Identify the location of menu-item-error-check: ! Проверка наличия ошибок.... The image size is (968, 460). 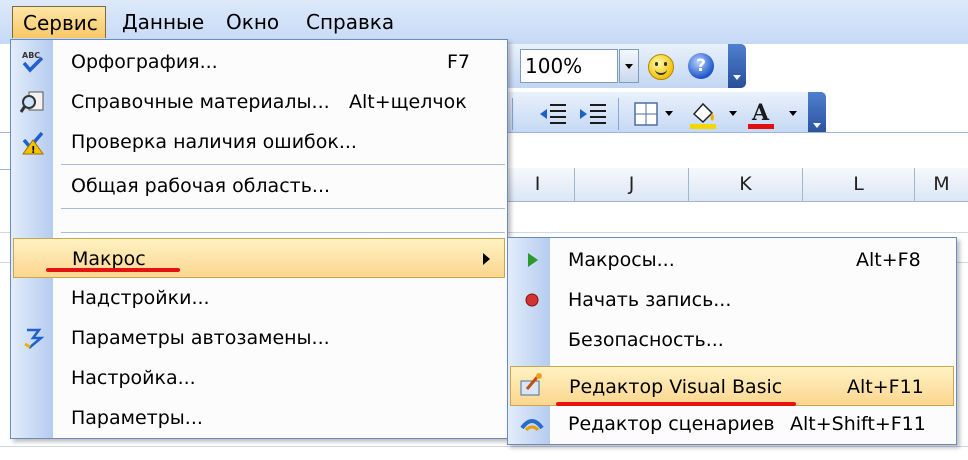
(259, 142).